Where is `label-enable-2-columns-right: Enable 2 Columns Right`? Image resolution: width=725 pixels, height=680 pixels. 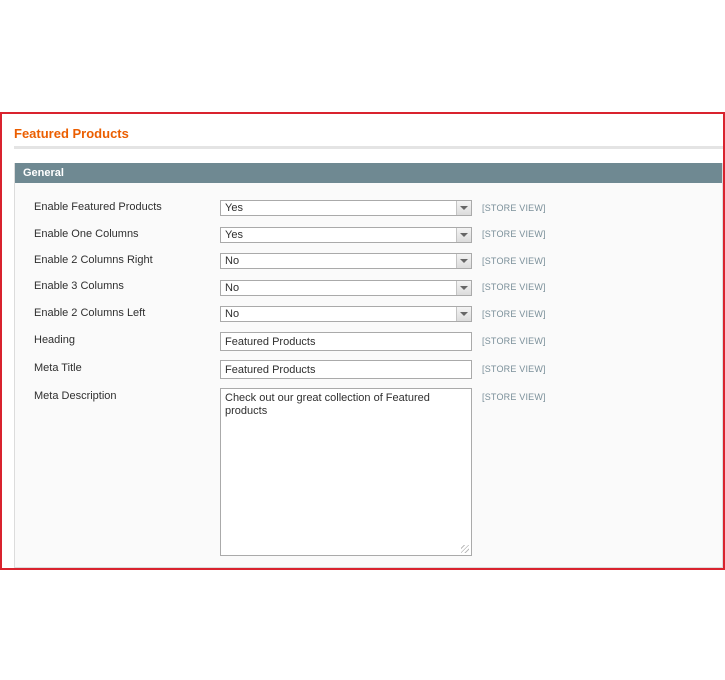
label-enable-2-columns-right: Enable 2 Columns Right is located at coordinates (93, 260).